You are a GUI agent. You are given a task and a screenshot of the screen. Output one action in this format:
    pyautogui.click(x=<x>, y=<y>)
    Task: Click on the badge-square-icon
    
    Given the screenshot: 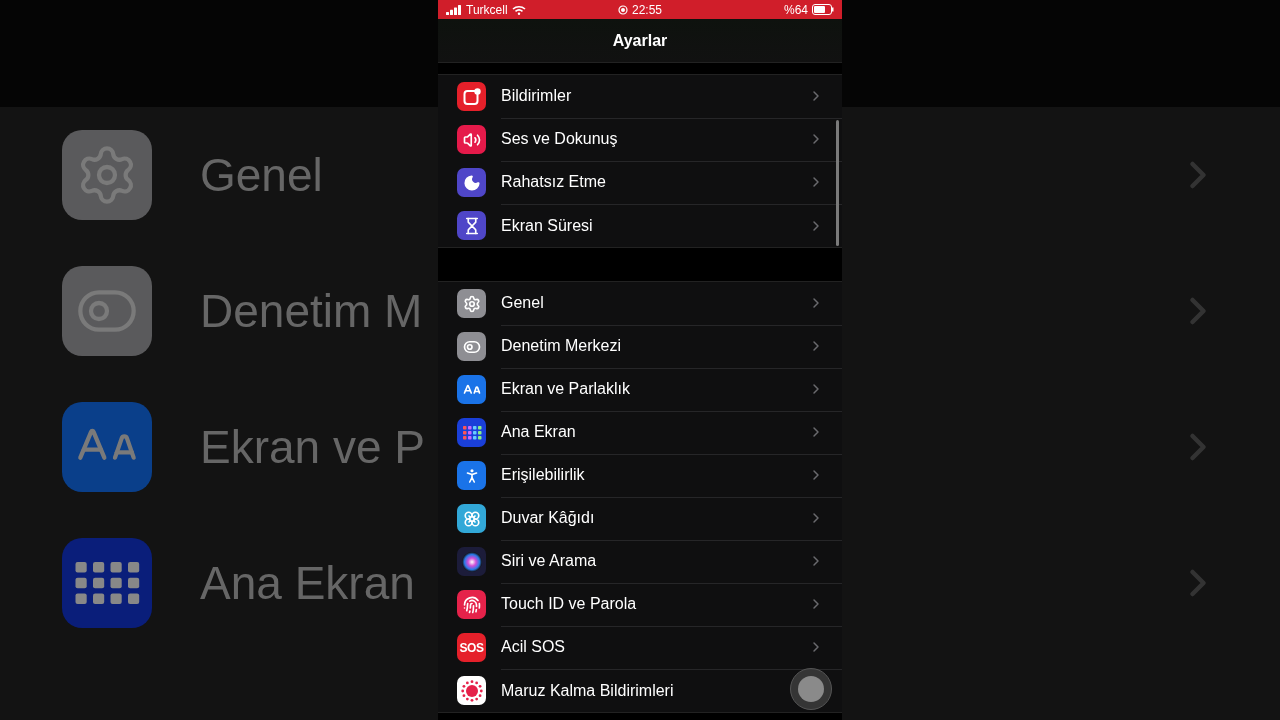 What is the action you would take?
    pyautogui.click(x=471, y=96)
    